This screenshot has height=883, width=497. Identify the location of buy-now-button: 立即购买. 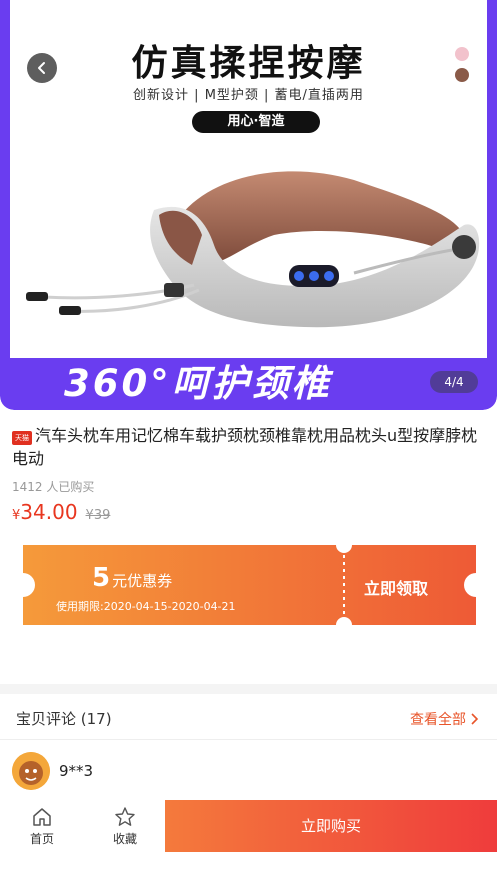
(331, 826).